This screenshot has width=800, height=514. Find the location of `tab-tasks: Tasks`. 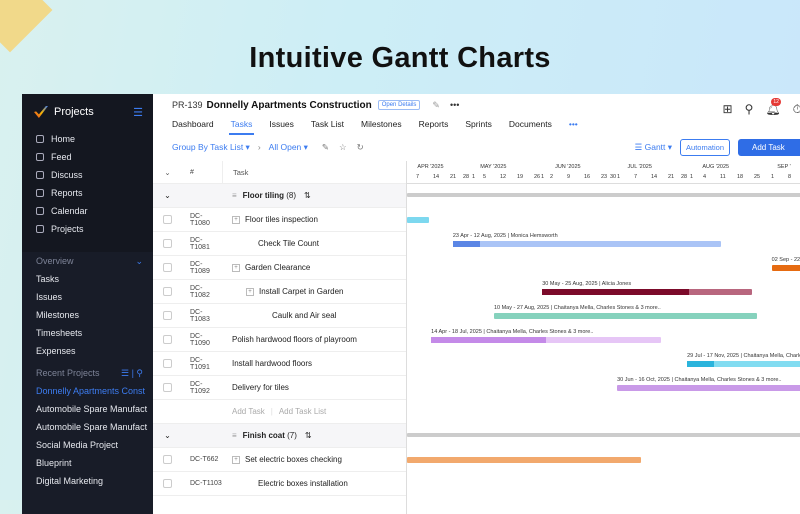

tab-tasks: Tasks is located at coordinates (241, 125).